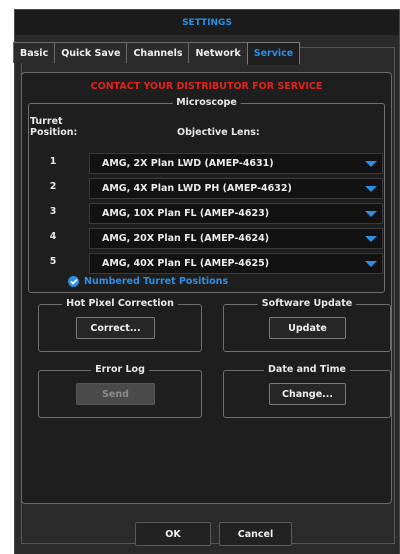 This screenshot has height=554, width=400. Describe the element at coordinates (206, 102) in the screenshot. I see `microscope-legend: Microscope` at that location.